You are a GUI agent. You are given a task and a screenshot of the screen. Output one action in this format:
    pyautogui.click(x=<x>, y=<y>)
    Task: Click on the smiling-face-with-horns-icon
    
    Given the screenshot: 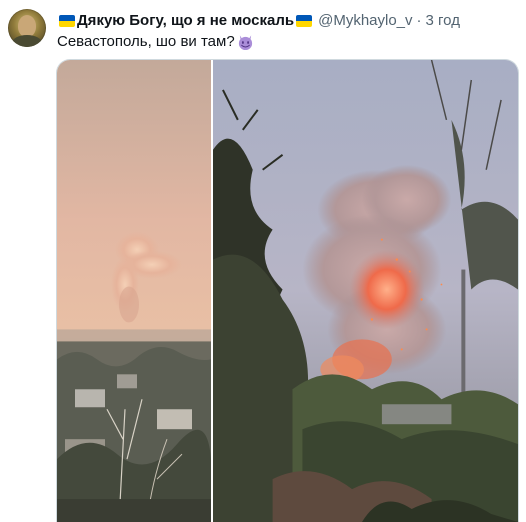 What is the action you would take?
    pyautogui.click(x=245, y=42)
    